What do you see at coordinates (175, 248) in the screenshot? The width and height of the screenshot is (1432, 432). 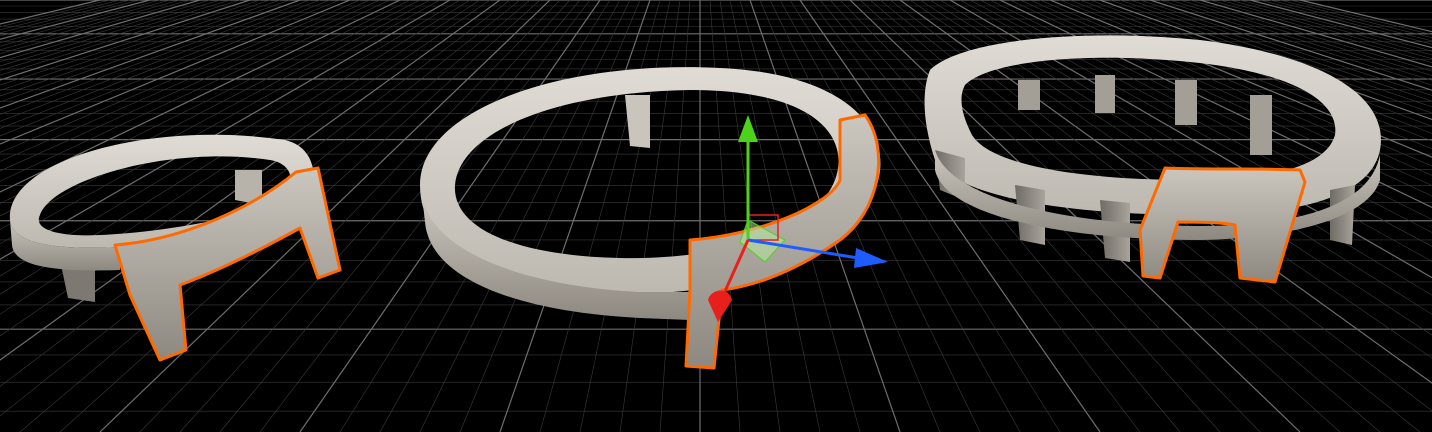 I see `stone-ring-small` at bounding box center [175, 248].